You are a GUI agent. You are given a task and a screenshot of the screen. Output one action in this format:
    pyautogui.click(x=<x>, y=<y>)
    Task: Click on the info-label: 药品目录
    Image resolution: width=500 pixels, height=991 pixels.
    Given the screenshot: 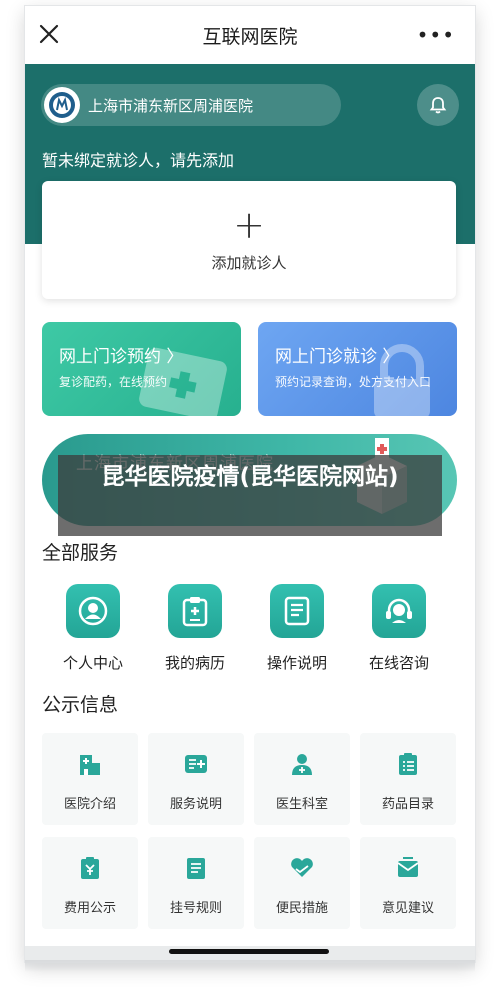 What is the action you would take?
    pyautogui.click(x=407, y=804)
    